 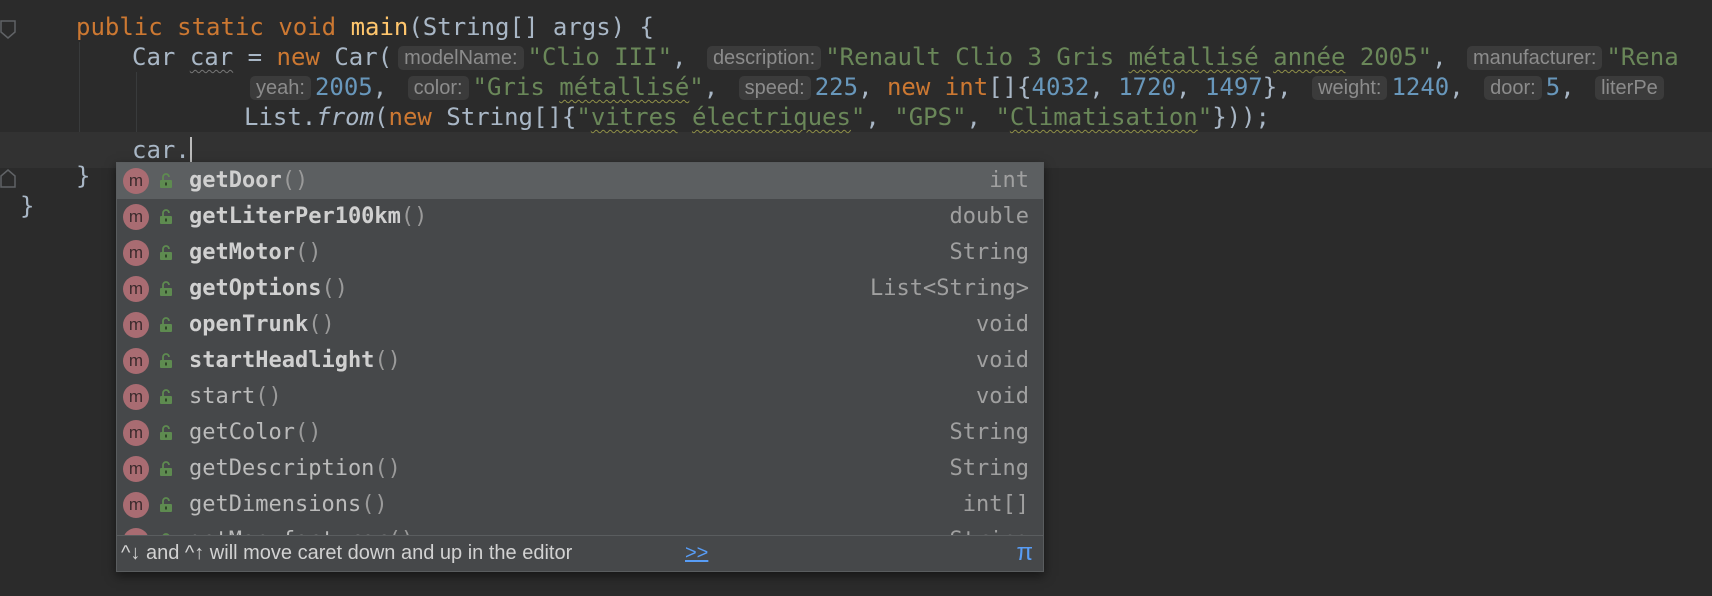 What do you see at coordinates (343, 87) in the screenshot?
I see `number-literal: 2005` at bounding box center [343, 87].